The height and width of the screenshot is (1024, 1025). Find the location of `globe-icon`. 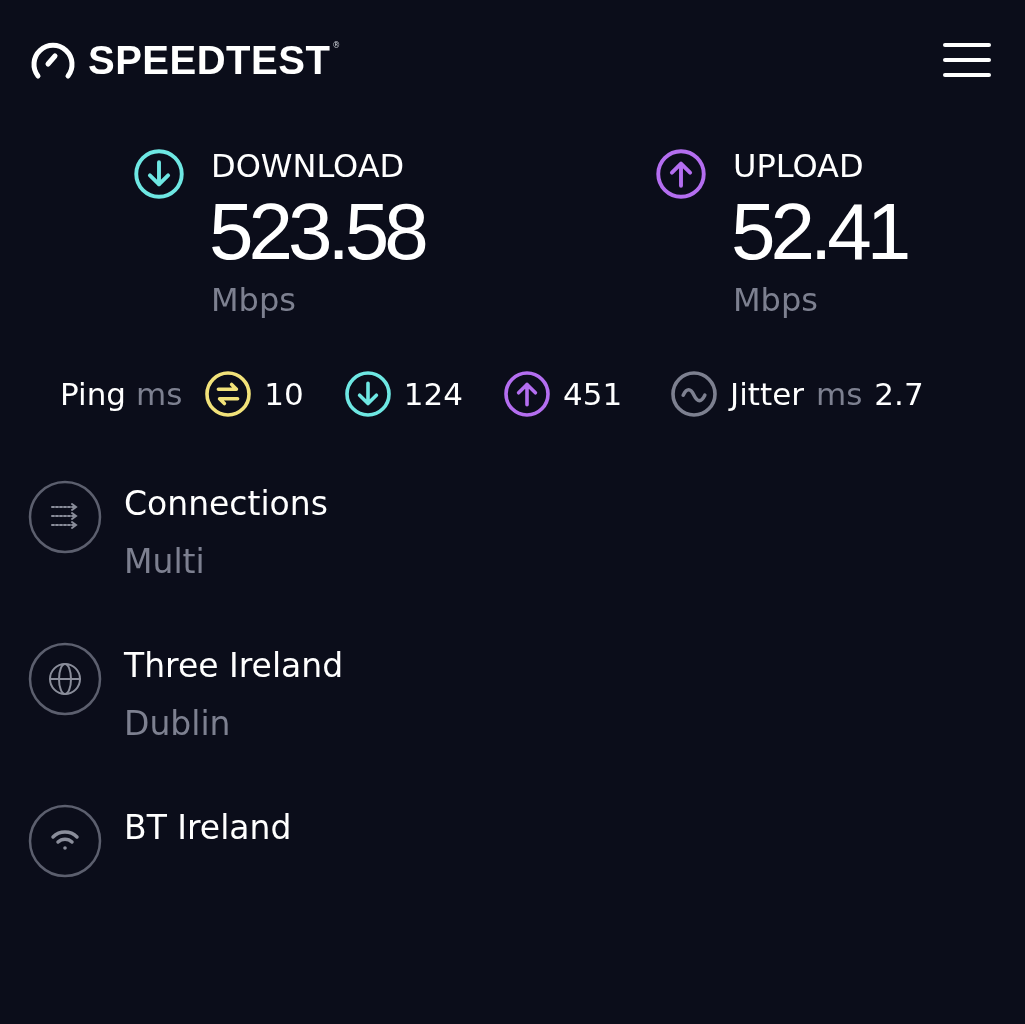

globe-icon is located at coordinates (65, 679).